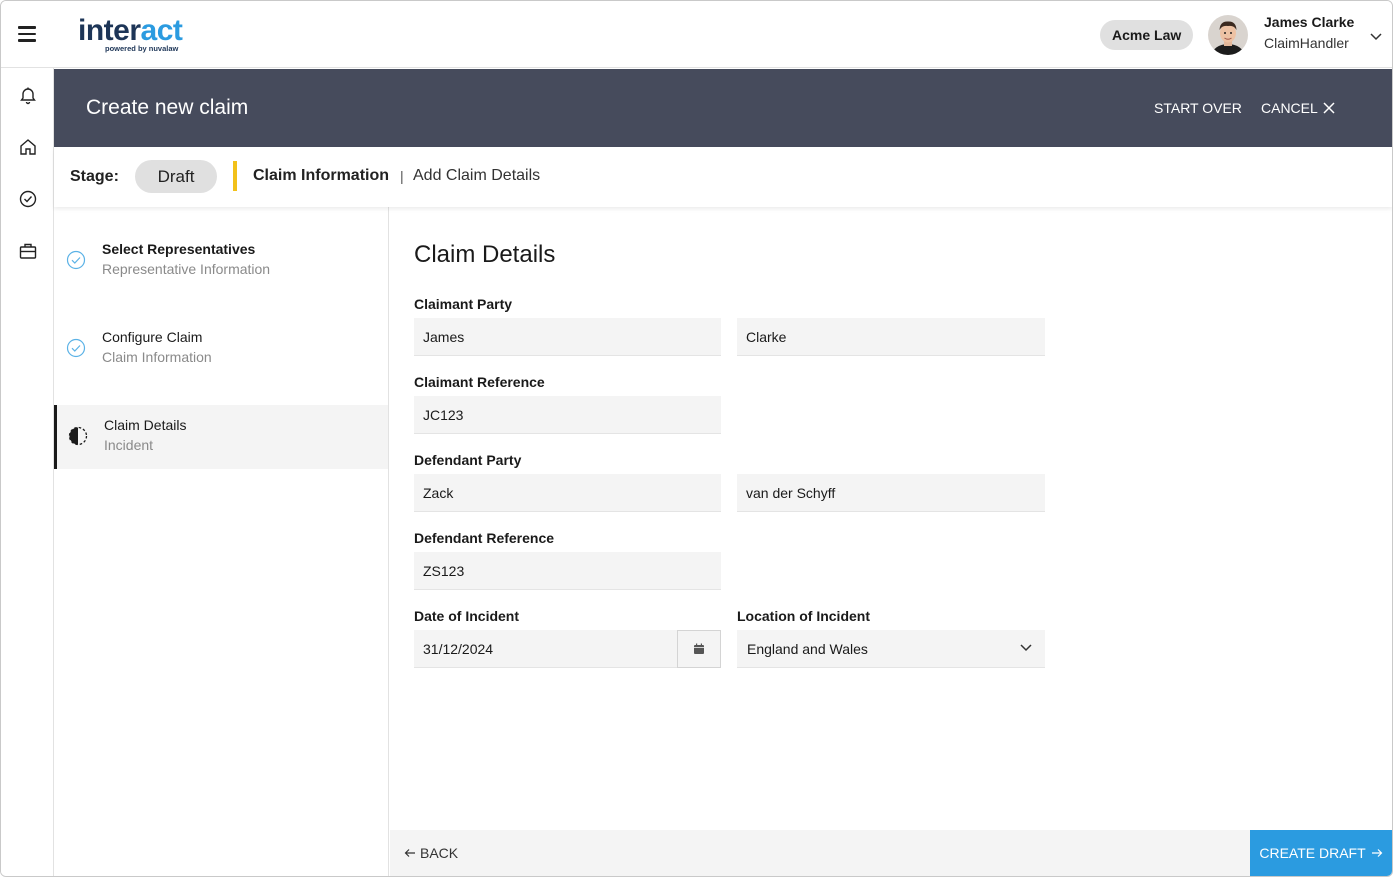  I want to click on calendar-button, so click(699, 649).